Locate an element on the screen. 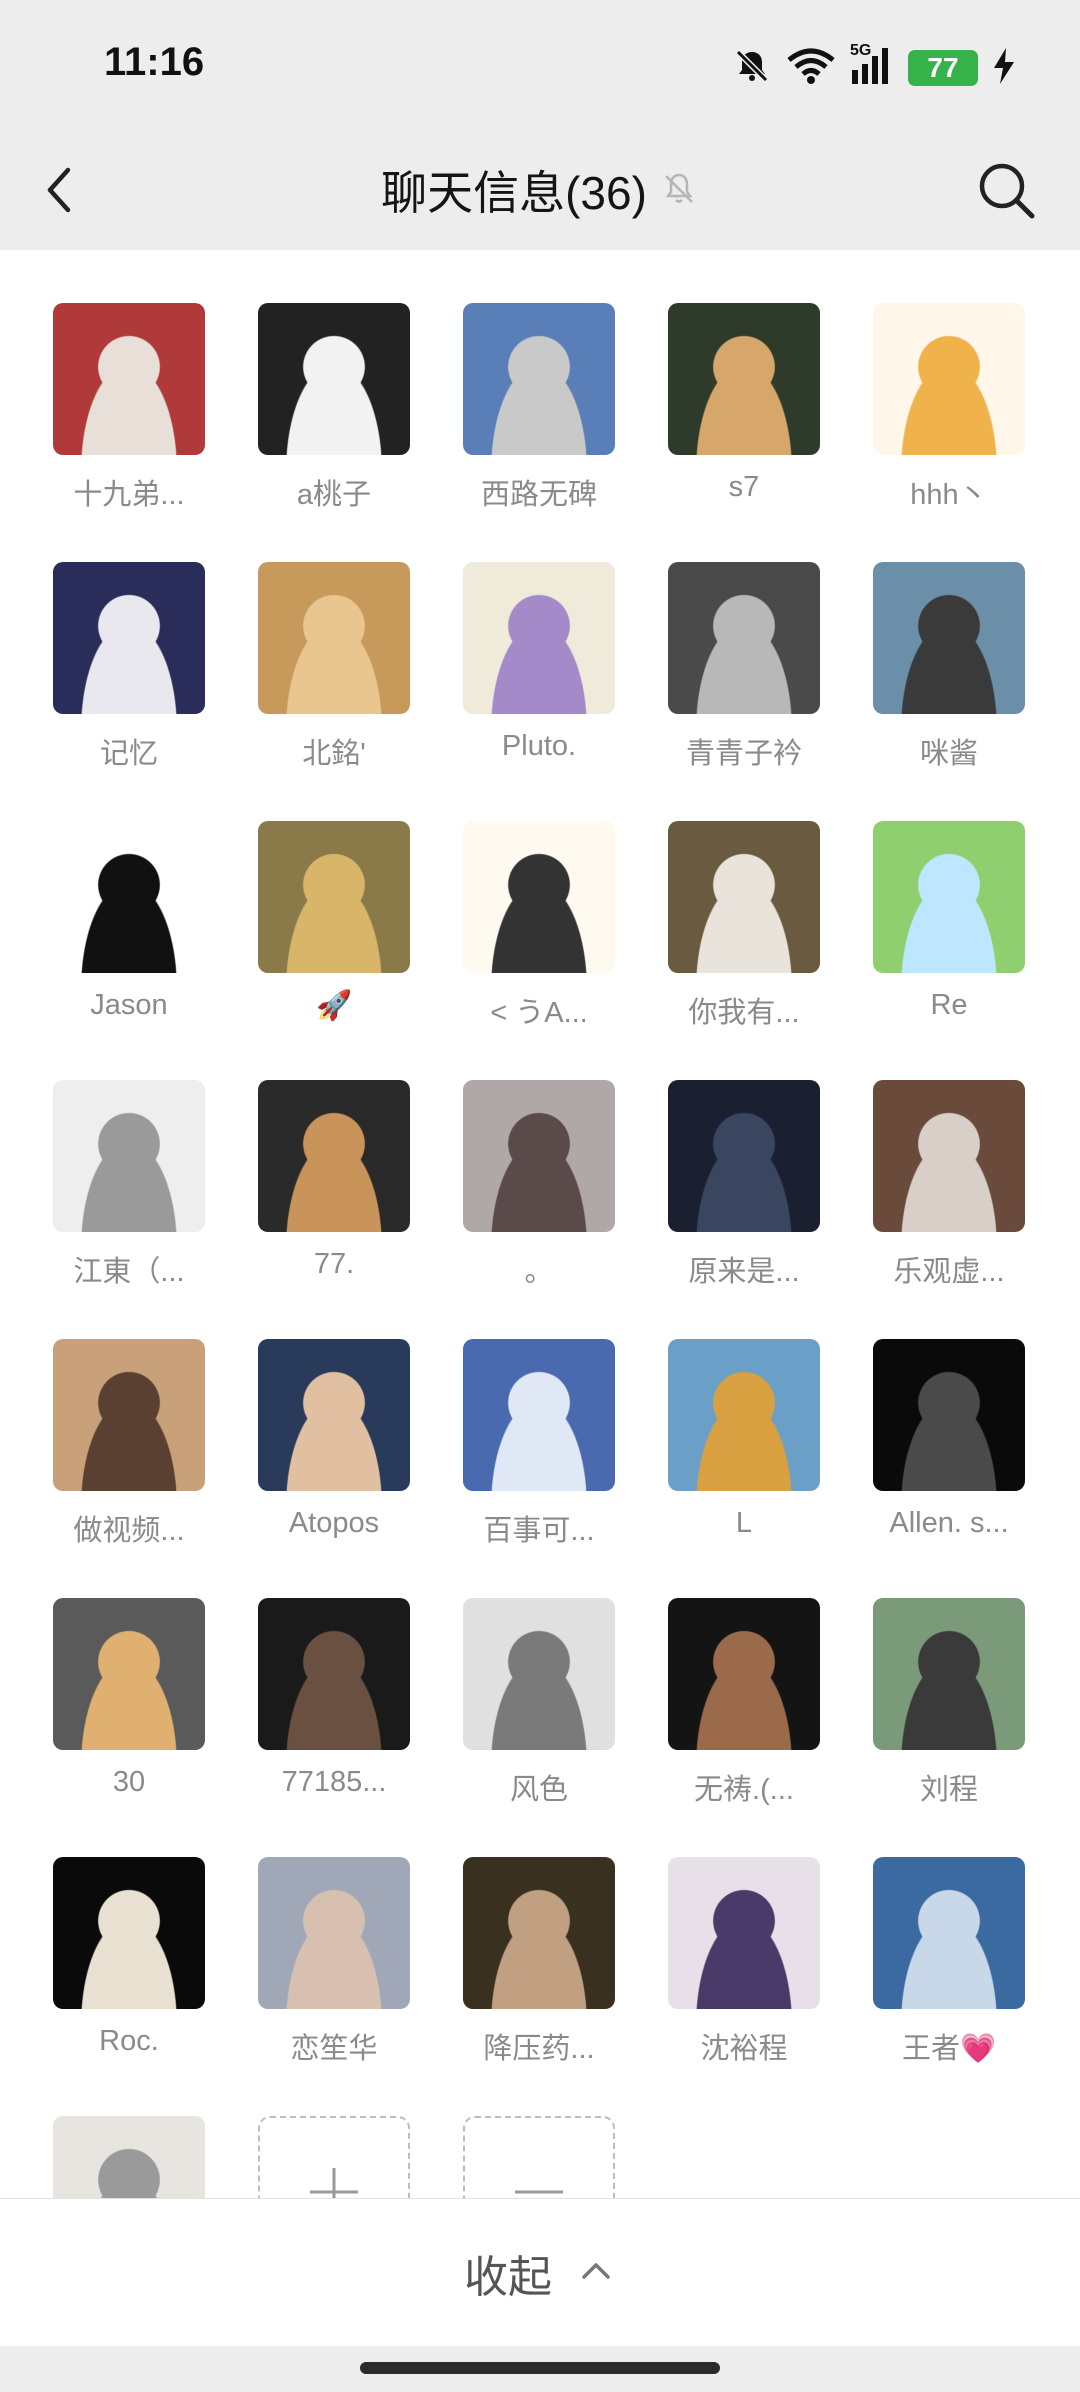 This screenshot has height=2392, width=1080. charging-icon is located at coordinates (1004, 68).